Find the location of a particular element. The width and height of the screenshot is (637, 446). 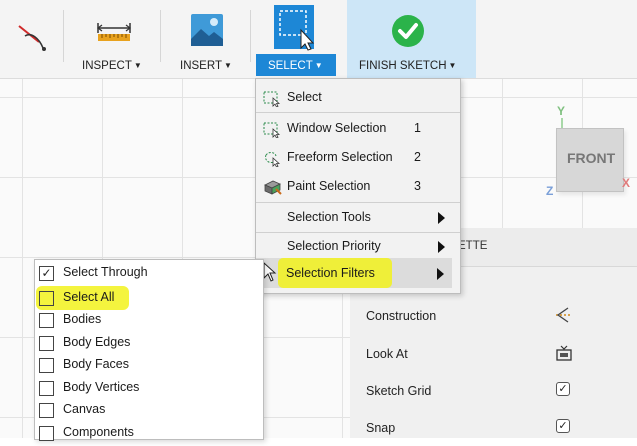

inspect-menu-button: INSPECT ▼ is located at coordinates (112, 66).